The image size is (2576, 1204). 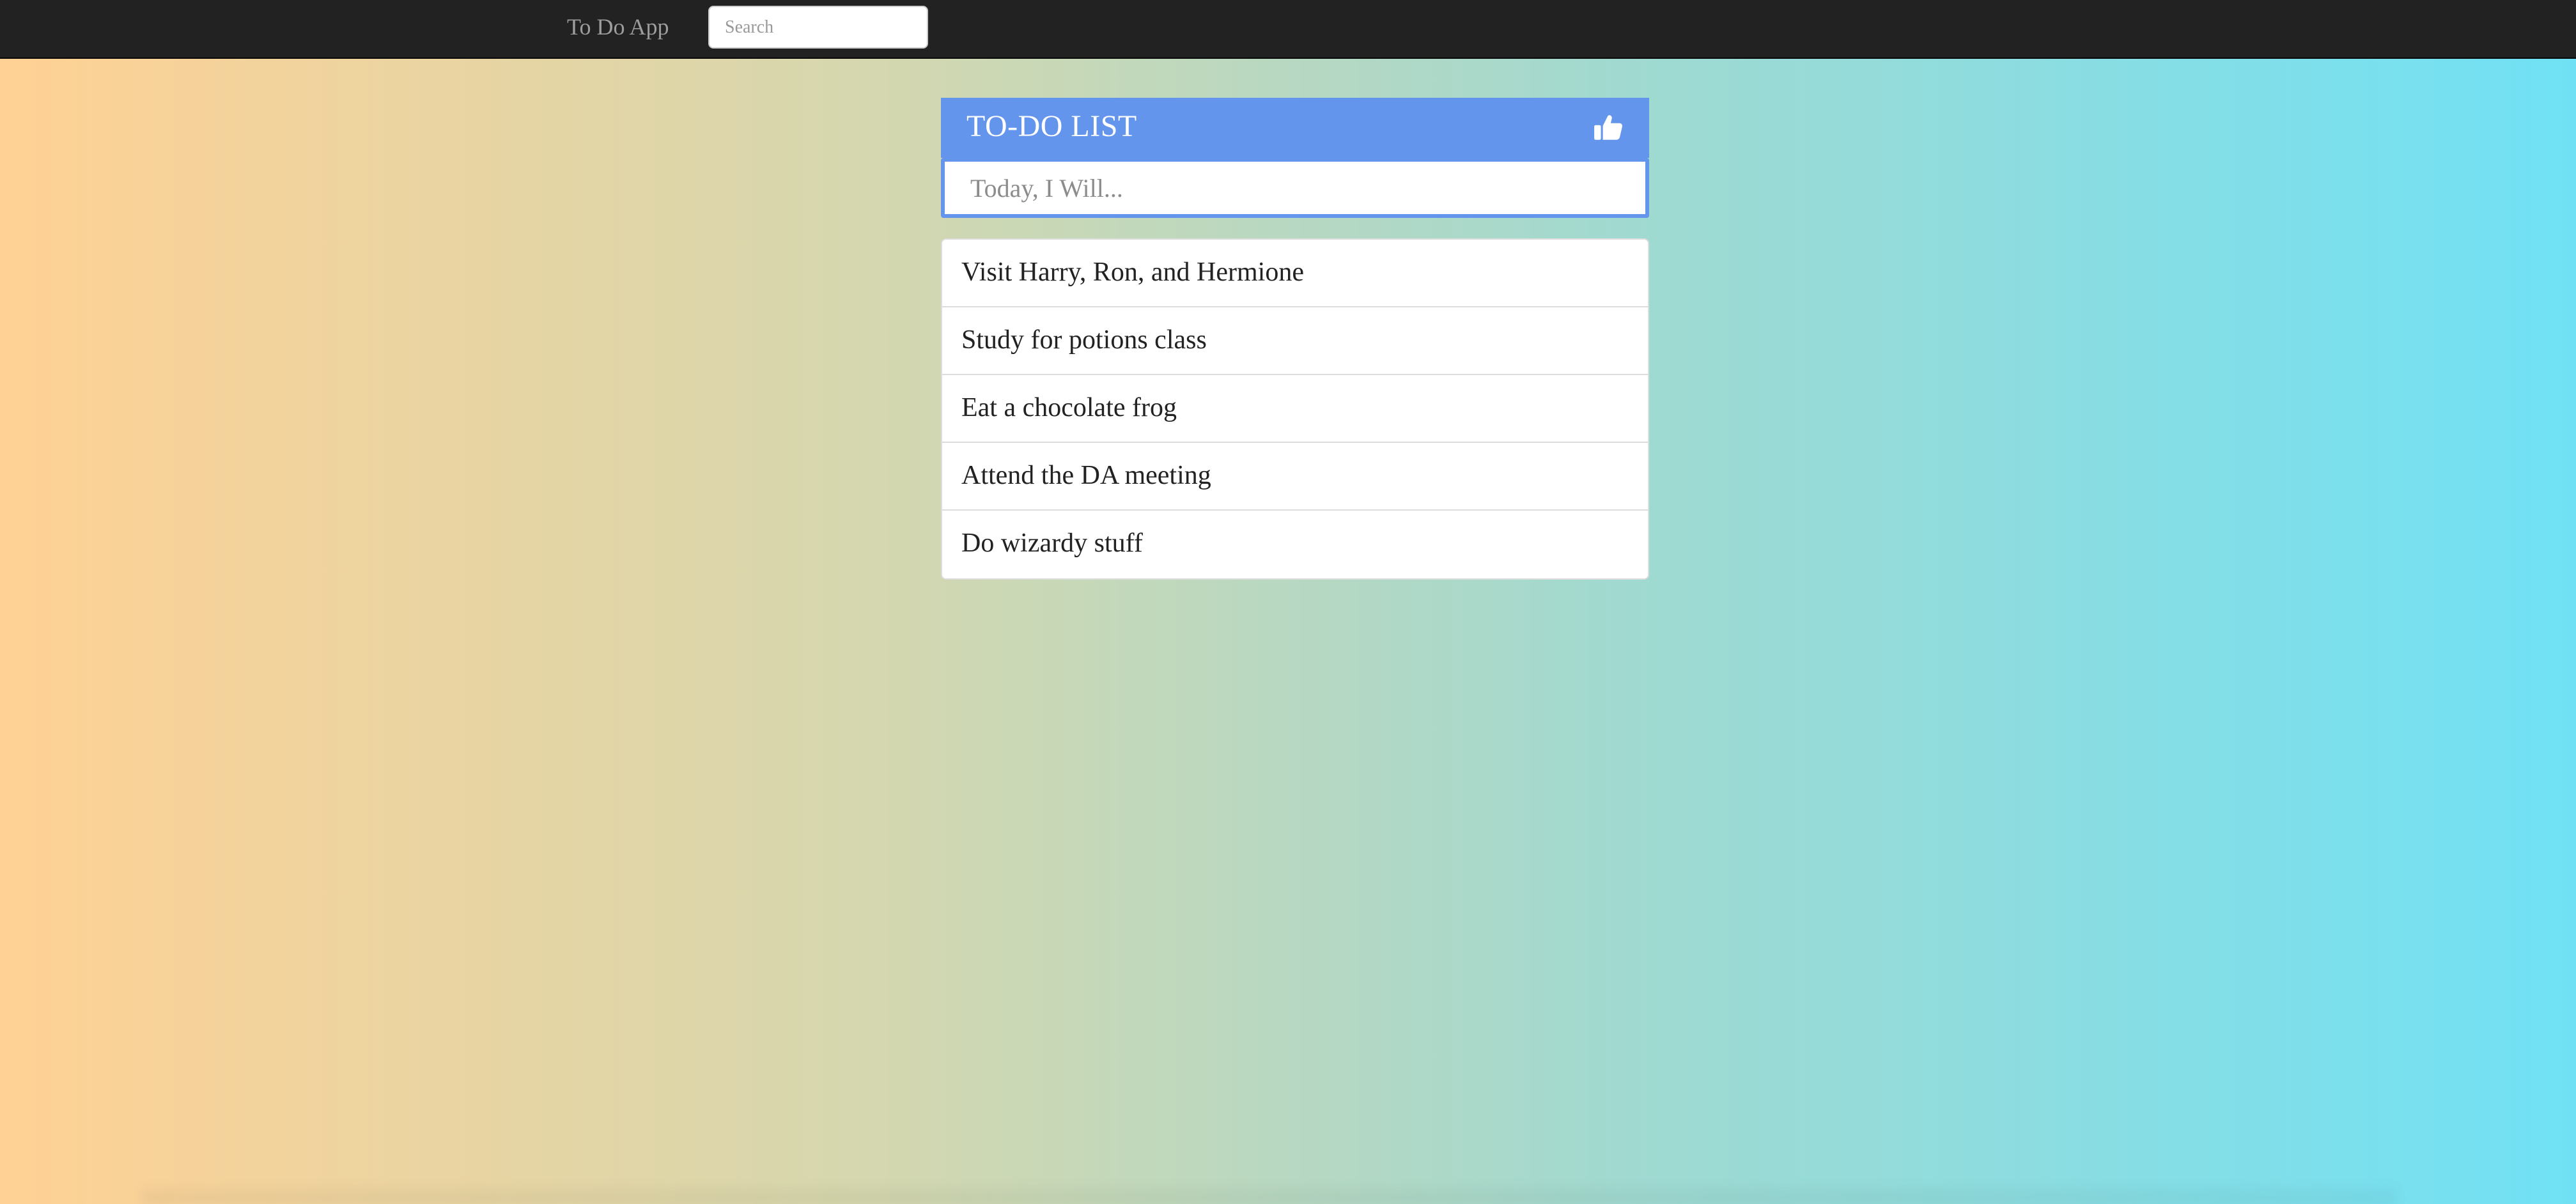 What do you see at coordinates (1295, 477) in the screenshot?
I see `todo-item: Attend the DA meeting` at bounding box center [1295, 477].